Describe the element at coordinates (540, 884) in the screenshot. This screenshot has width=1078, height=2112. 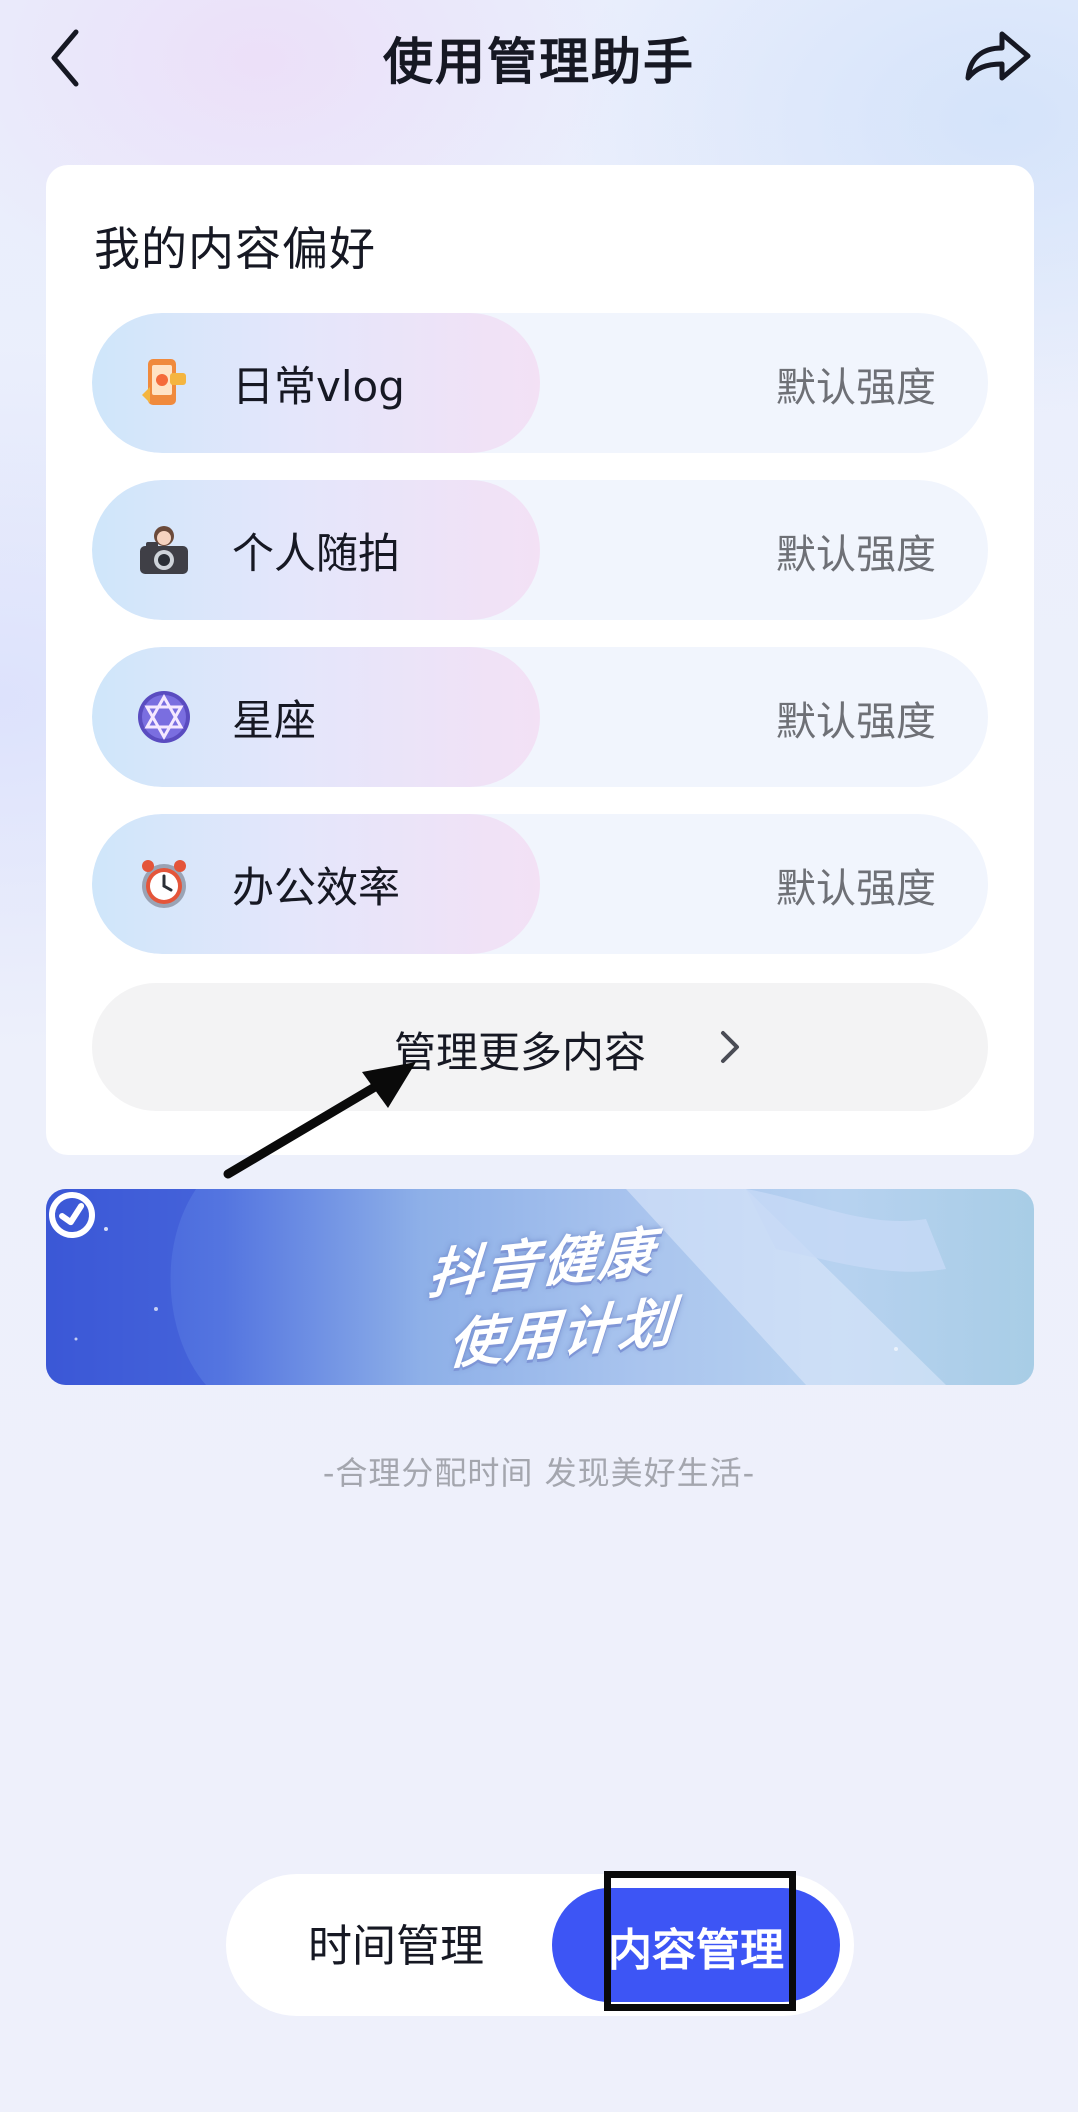
I see `preference-row-productivity: 办公效率 默认强度` at that location.